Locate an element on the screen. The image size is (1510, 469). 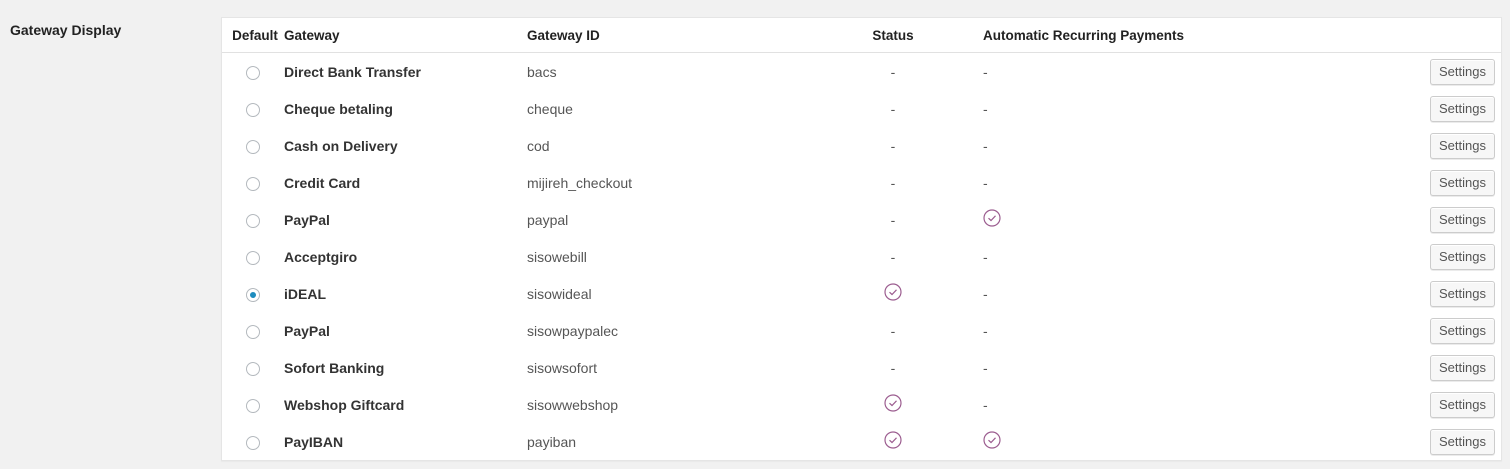
gateway-name: Direct Bank Transfer is located at coordinates (352, 71).